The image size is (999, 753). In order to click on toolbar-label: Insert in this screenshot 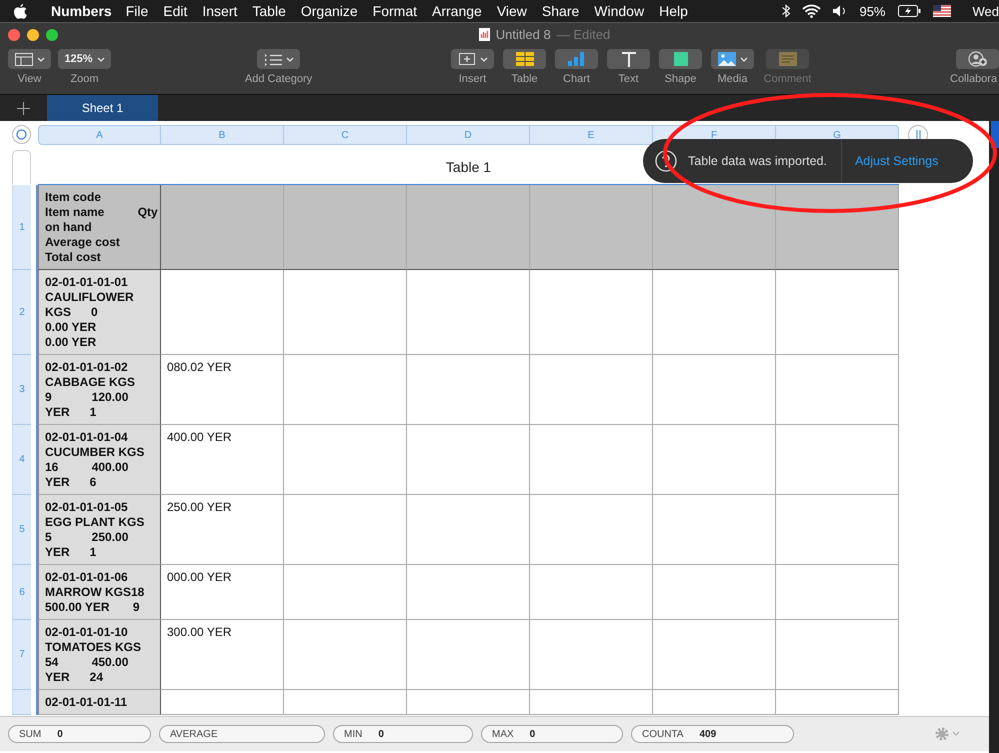, I will do `click(472, 79)`.